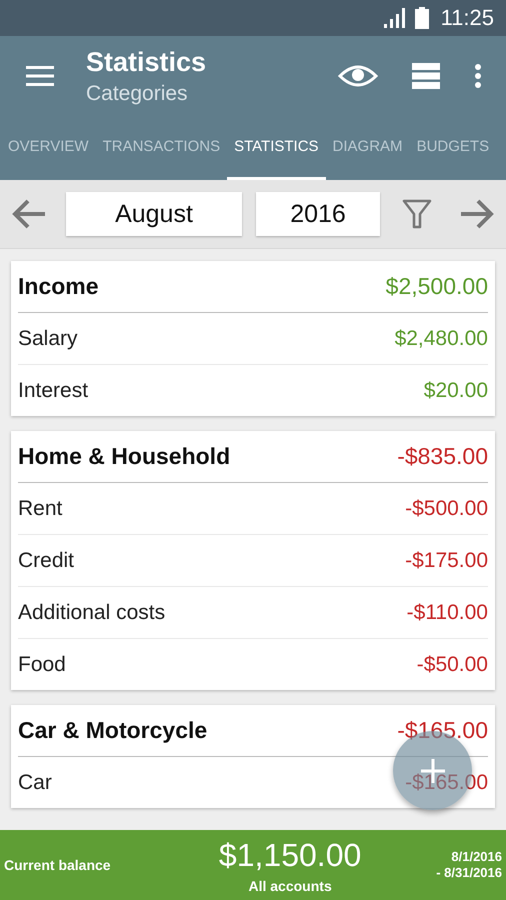 This screenshot has height=900, width=506. Describe the element at coordinates (154, 214) in the screenshot. I see `month-selector: August` at that location.